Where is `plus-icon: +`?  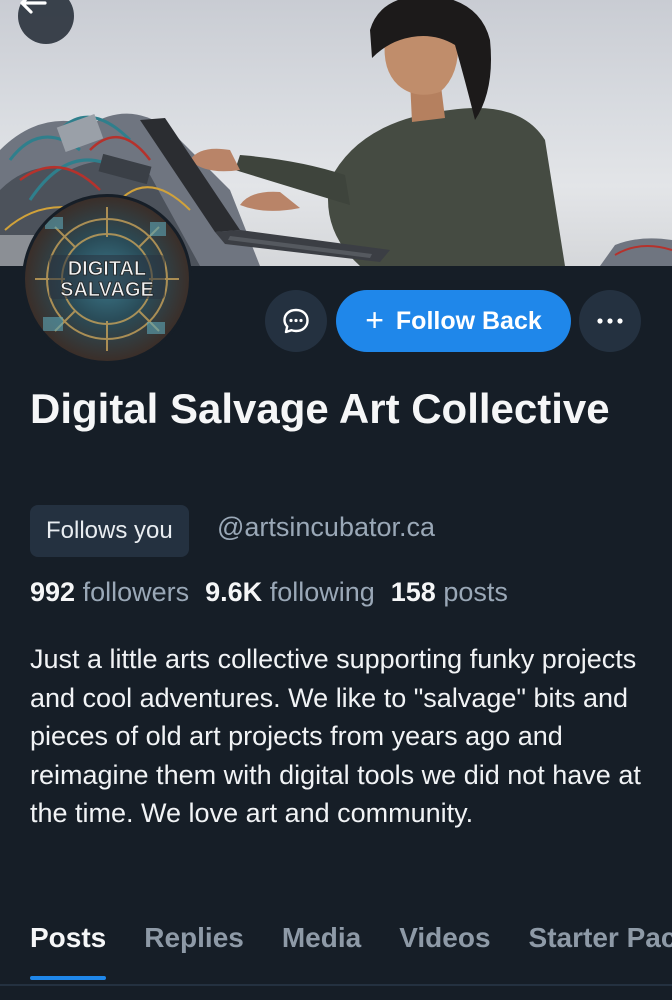
plus-icon: + is located at coordinates (374, 319).